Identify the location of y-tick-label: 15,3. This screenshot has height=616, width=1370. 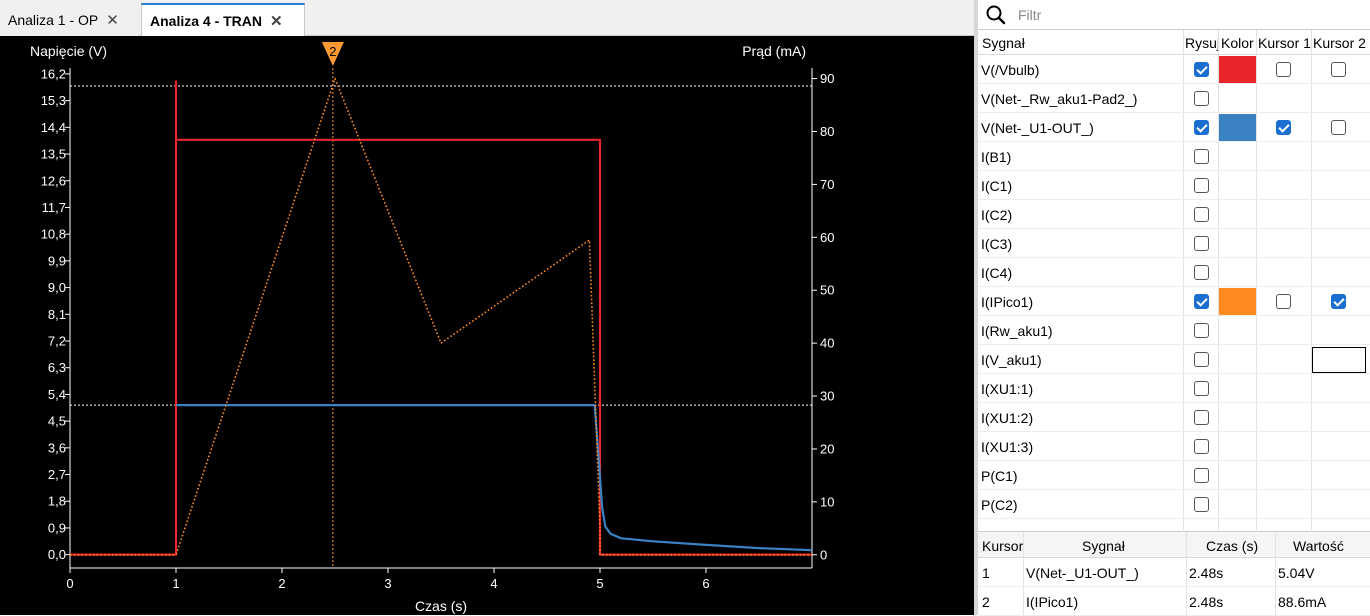
(53, 100).